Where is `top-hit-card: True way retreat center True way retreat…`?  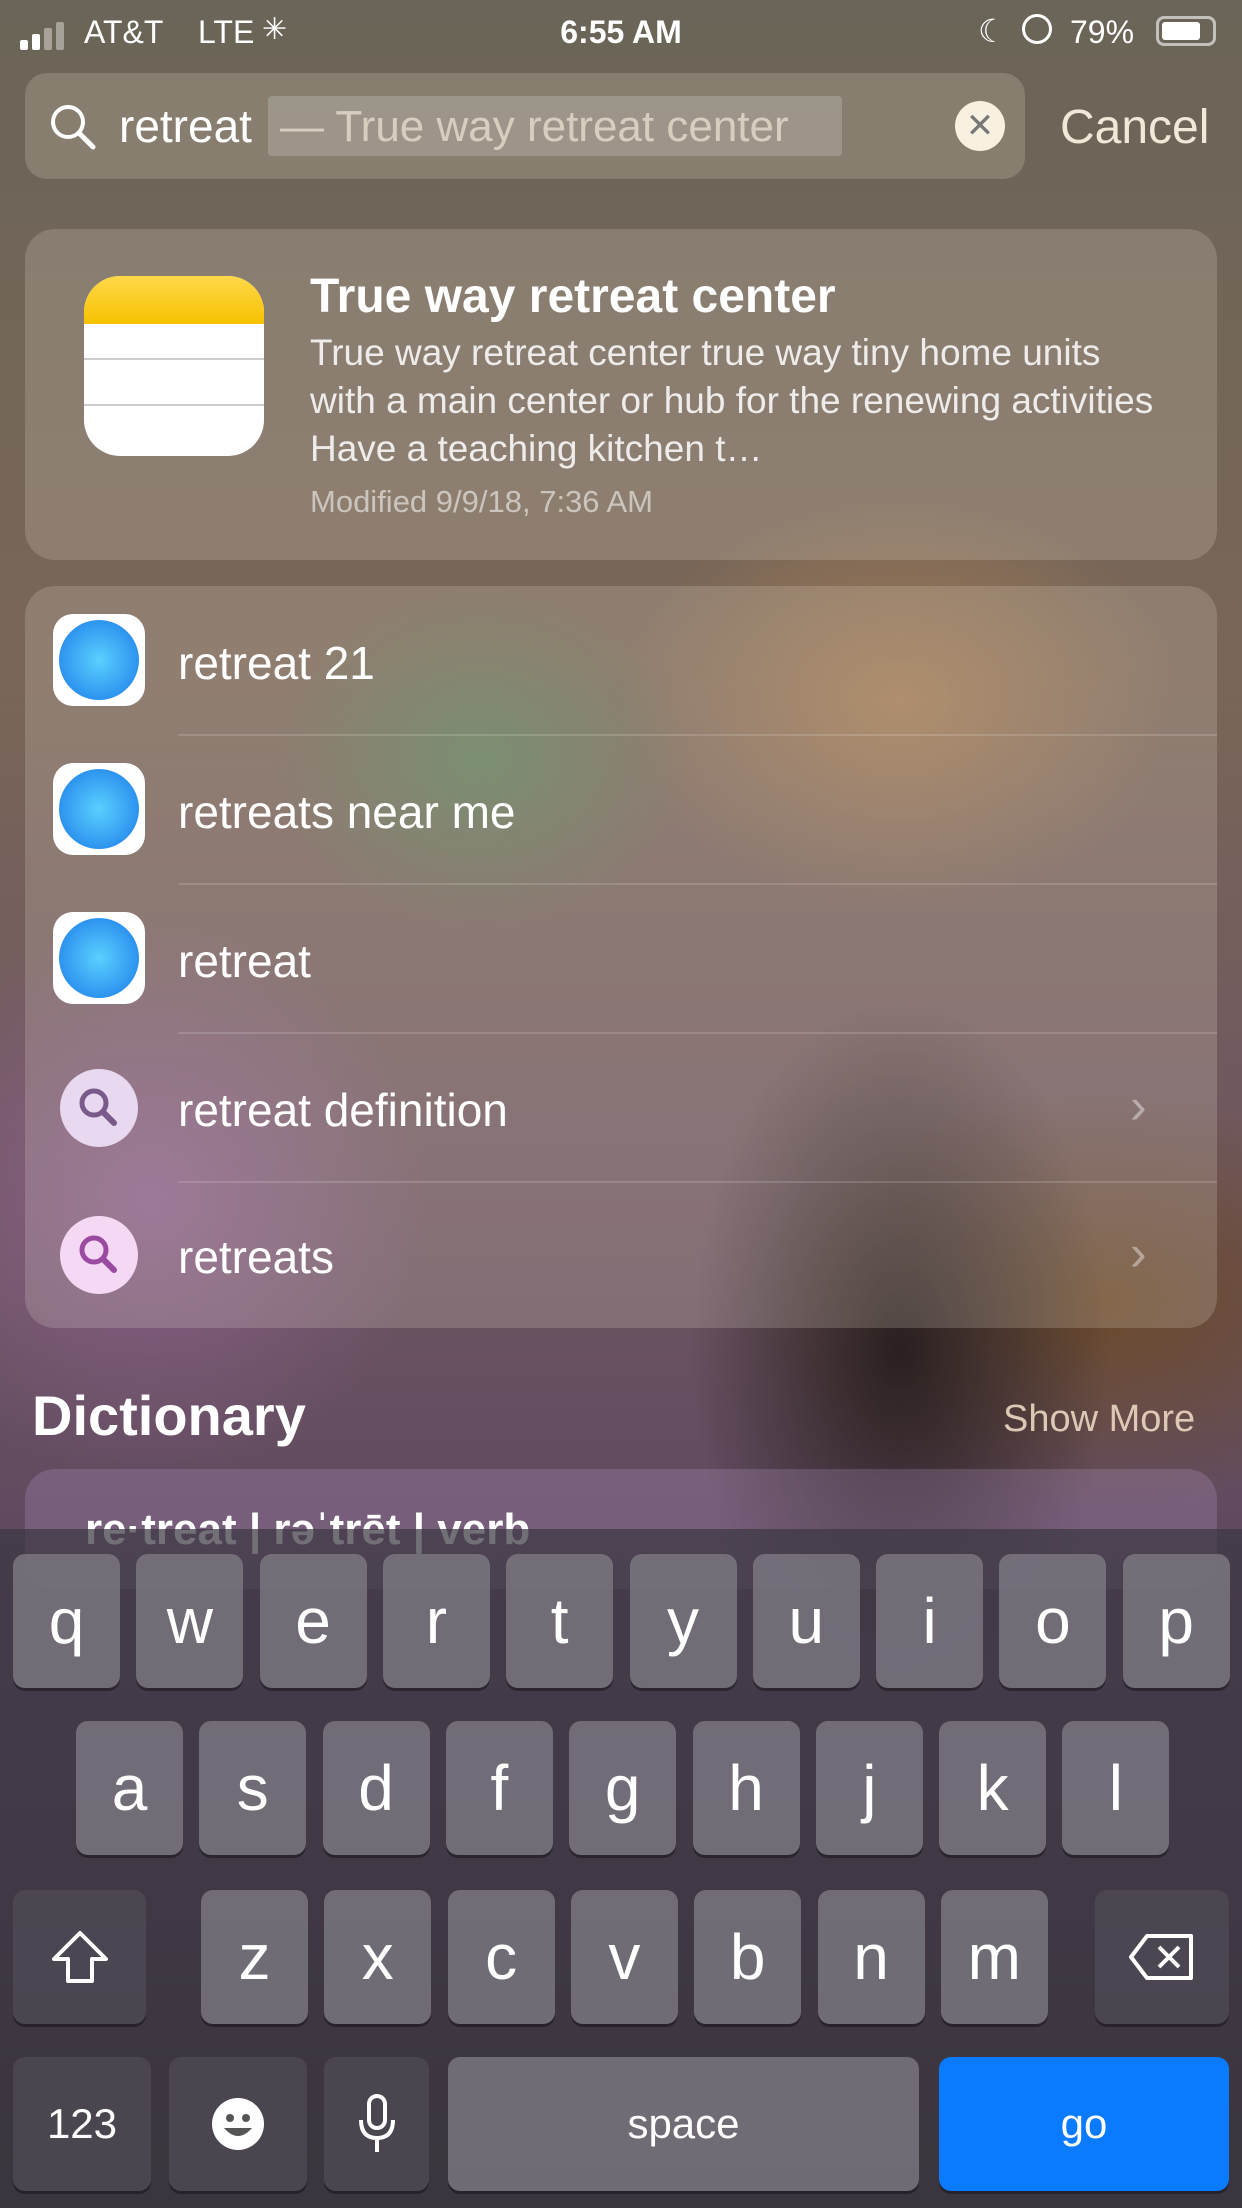
top-hit-card: True way retreat center True way retreat… is located at coordinates (621, 394).